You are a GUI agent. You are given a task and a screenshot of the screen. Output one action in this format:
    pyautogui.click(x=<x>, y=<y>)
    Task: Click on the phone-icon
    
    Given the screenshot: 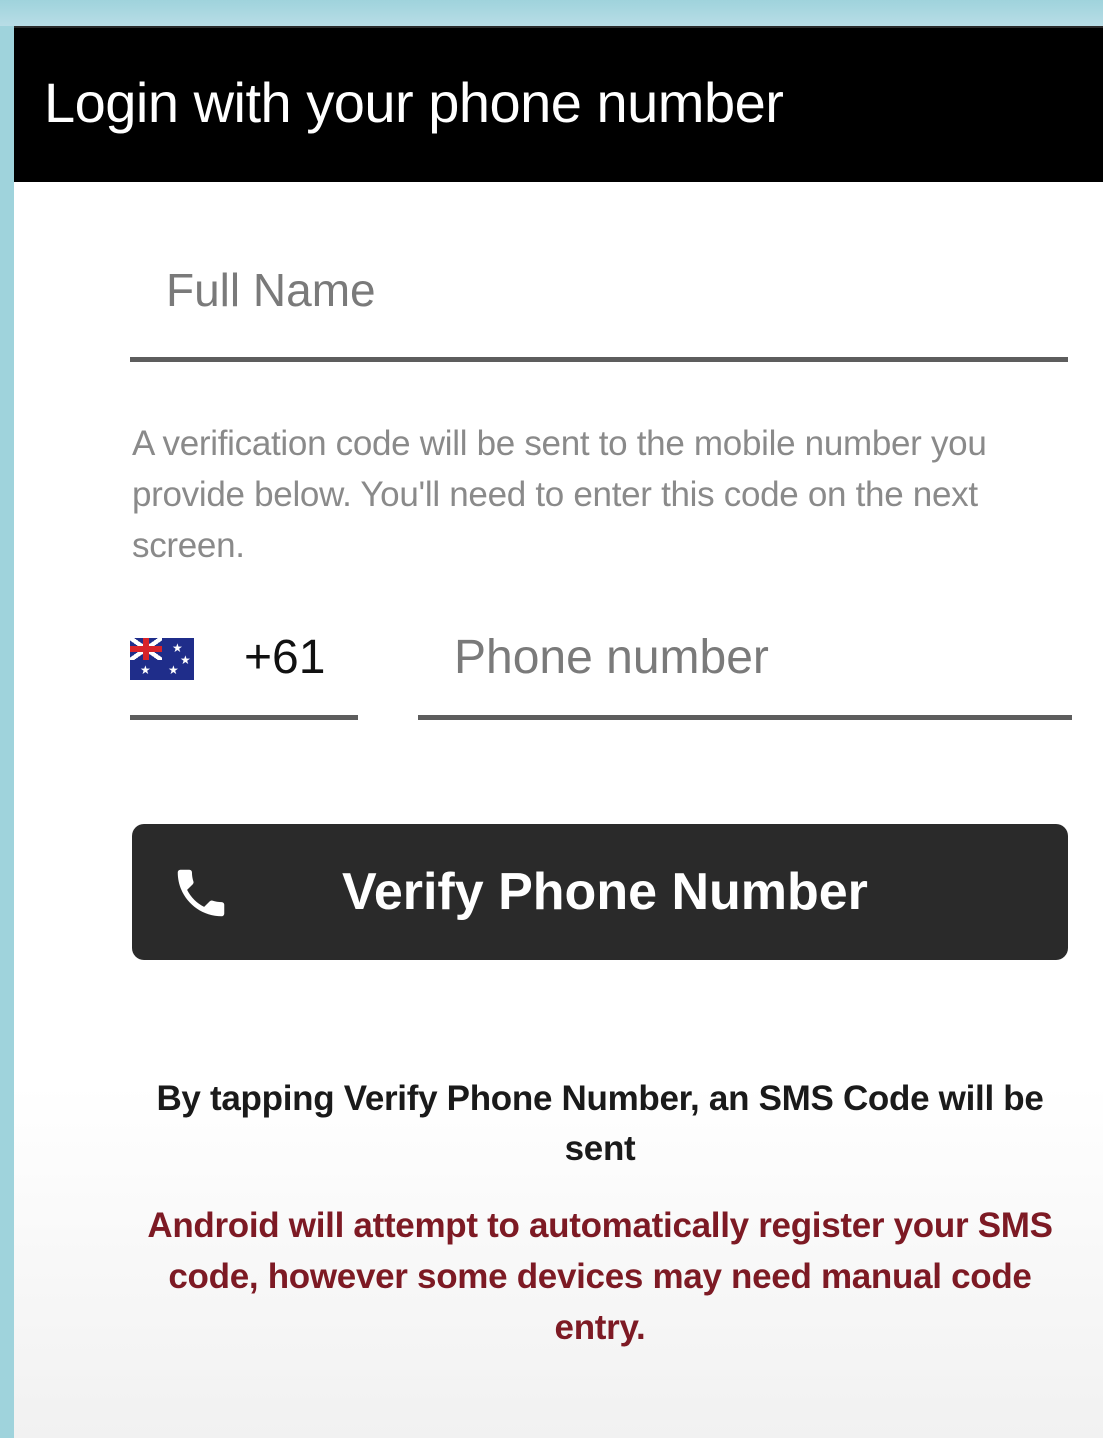 What is the action you would take?
    pyautogui.click(x=201, y=893)
    